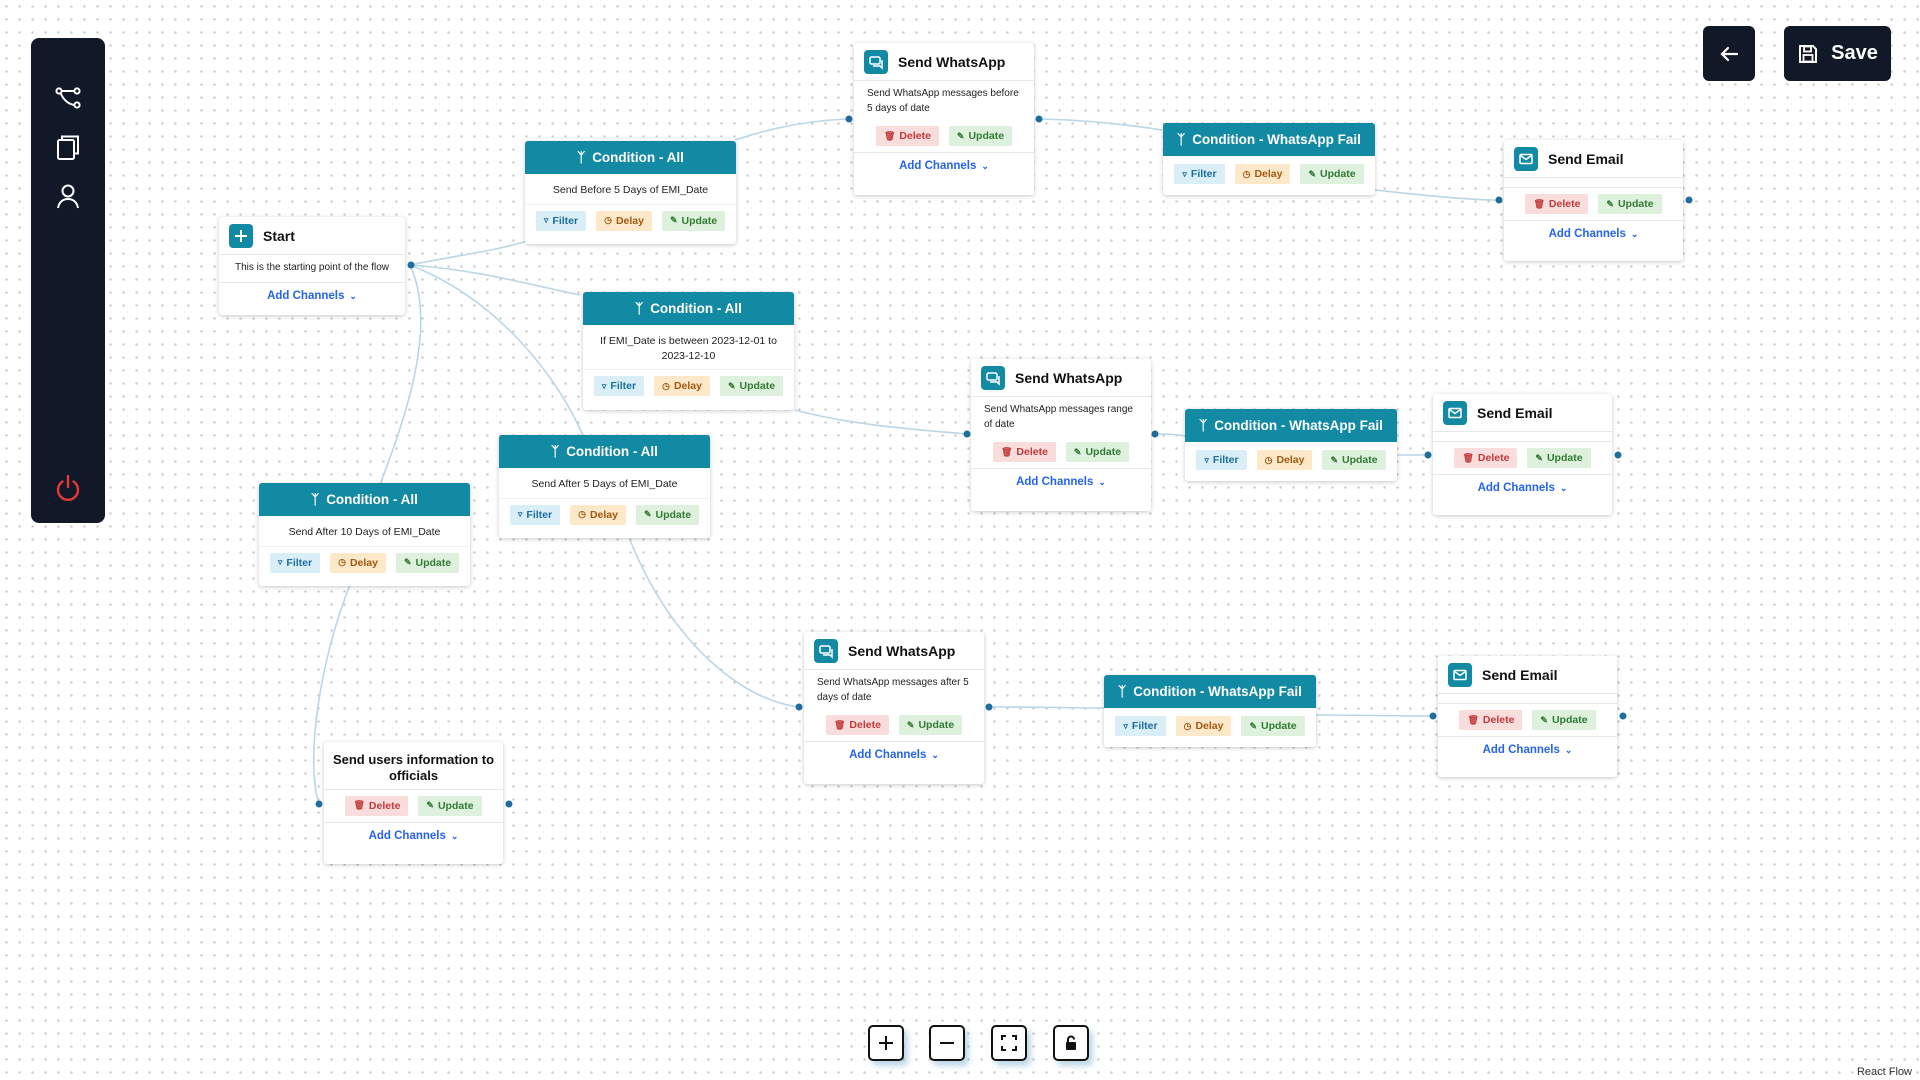 The height and width of the screenshot is (1080, 1920). What do you see at coordinates (68, 488) in the screenshot?
I see `power-icon` at bounding box center [68, 488].